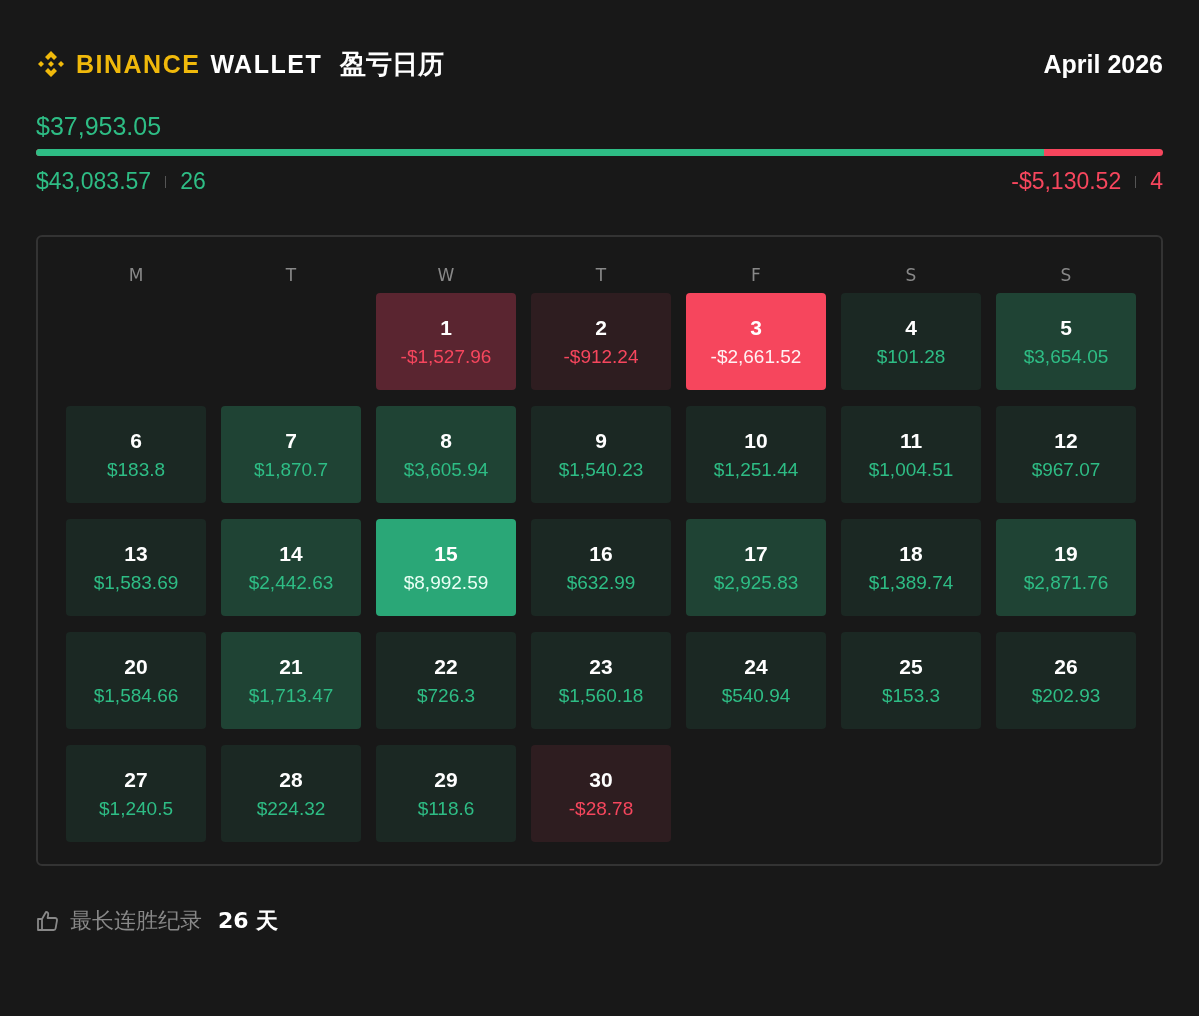 Image resolution: width=1199 pixels, height=1016 pixels. What do you see at coordinates (291, 582) in the screenshot?
I see `day-pnl: $2,442.63` at bounding box center [291, 582].